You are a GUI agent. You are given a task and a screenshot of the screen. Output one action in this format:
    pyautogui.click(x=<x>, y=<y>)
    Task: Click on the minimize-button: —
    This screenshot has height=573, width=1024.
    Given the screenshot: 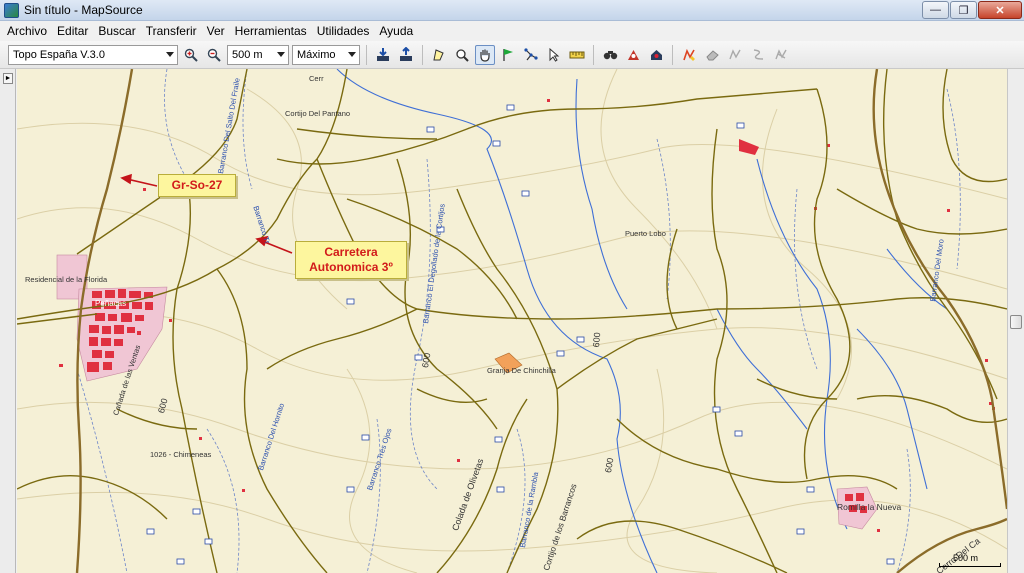 What is the action you would take?
    pyautogui.click(x=935, y=10)
    